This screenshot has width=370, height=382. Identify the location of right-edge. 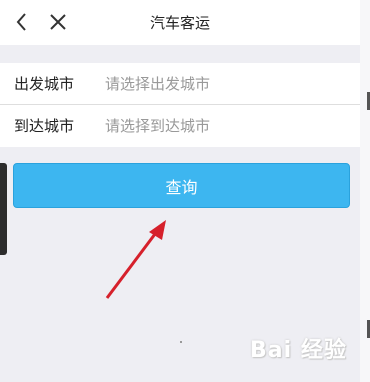
(365, 191).